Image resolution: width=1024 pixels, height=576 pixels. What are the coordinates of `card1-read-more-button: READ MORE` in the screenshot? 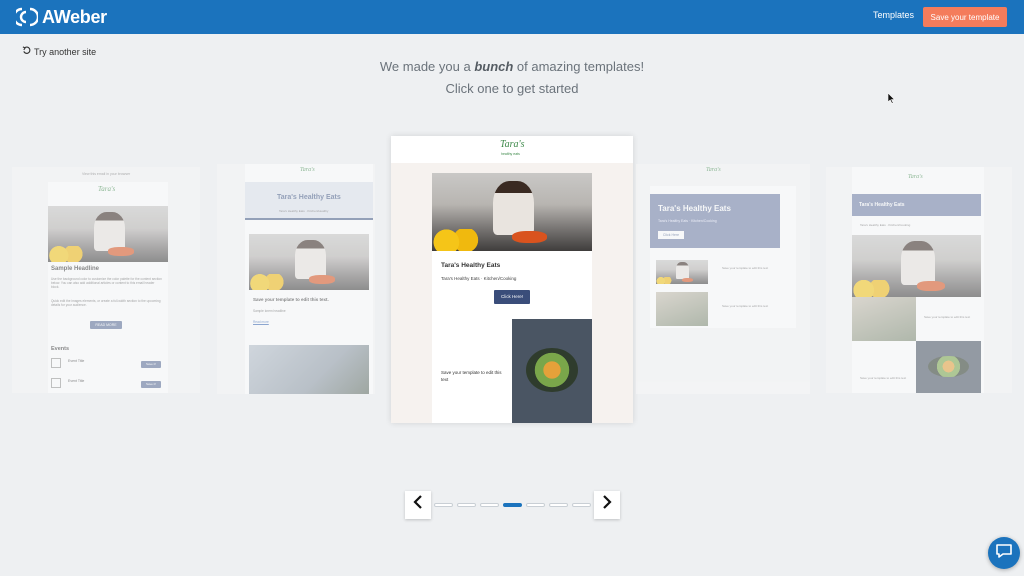 It's located at (106, 325).